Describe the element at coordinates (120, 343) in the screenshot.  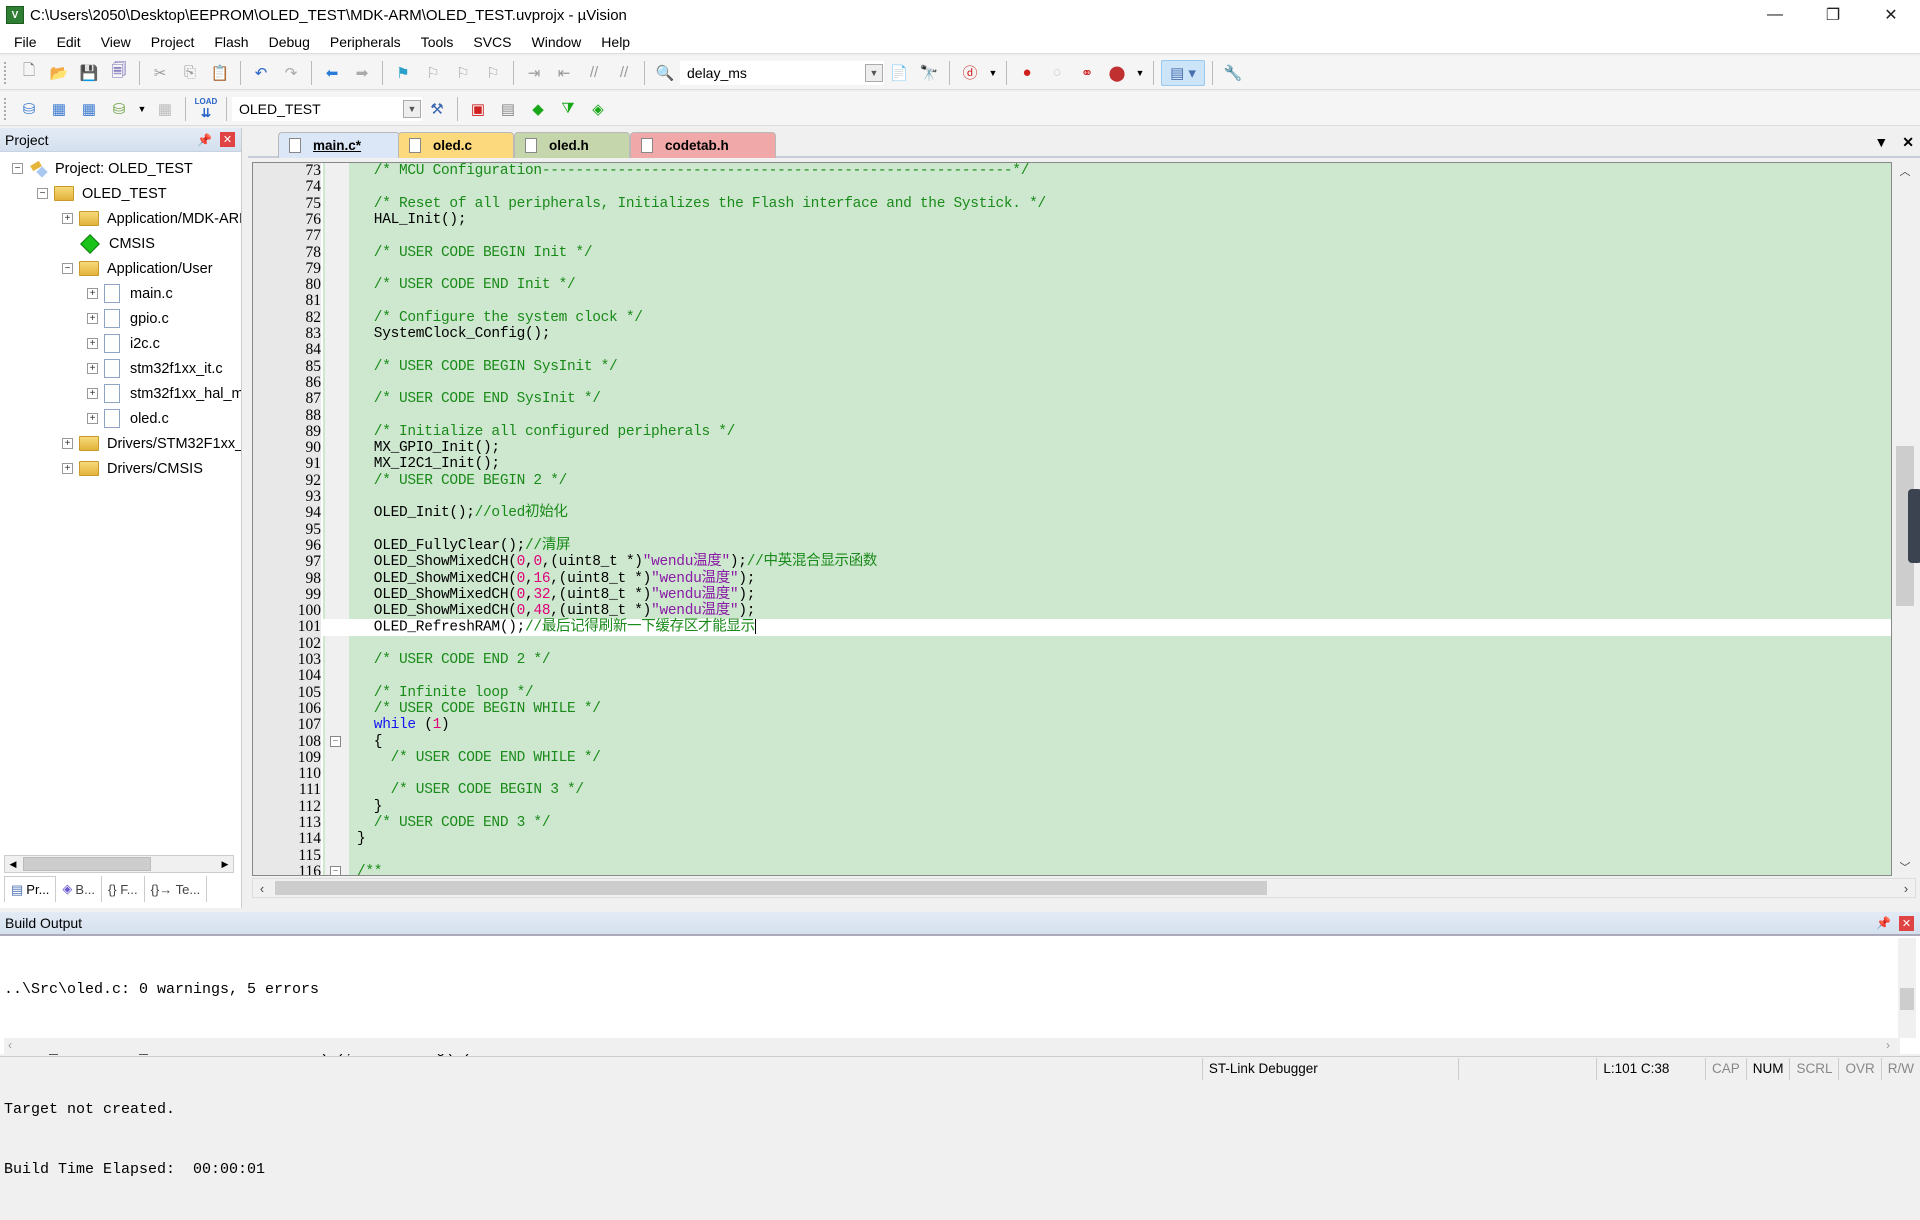
I see `tree-item-file: + i2c.c` at that location.